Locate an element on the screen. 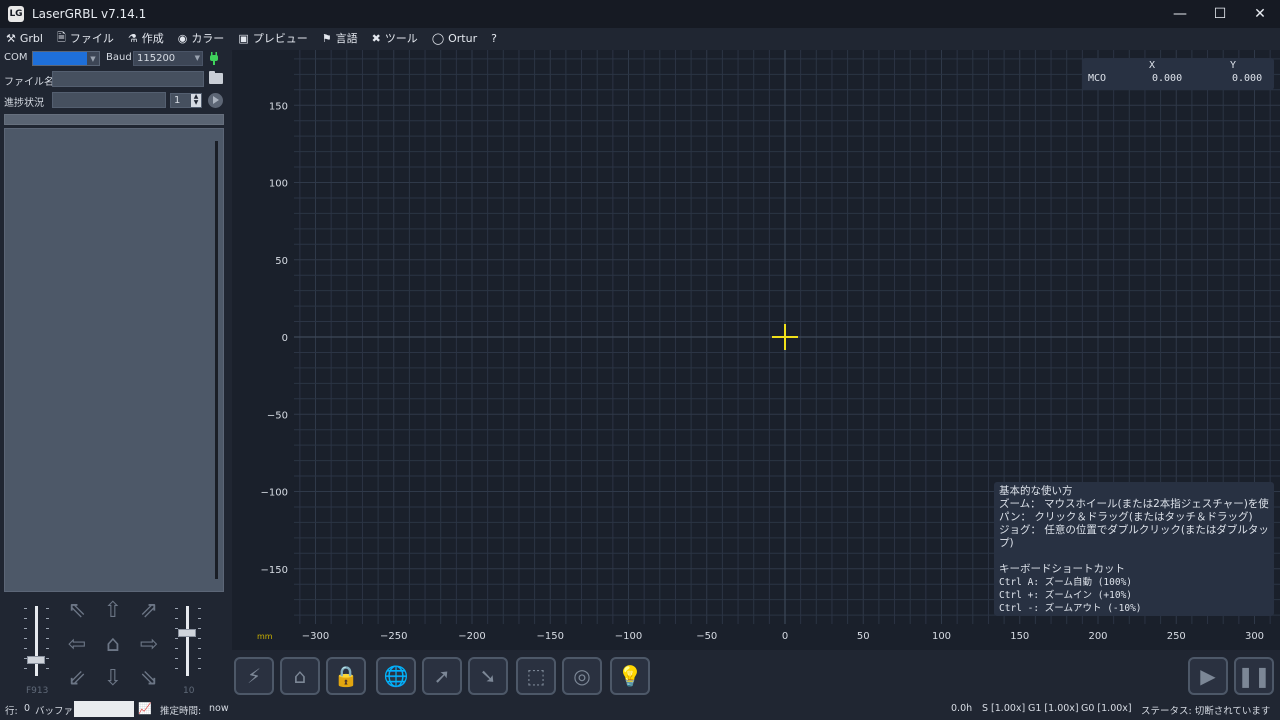 This screenshot has height=720, width=1280. progress-label: 進捗状況 is located at coordinates (24, 103).